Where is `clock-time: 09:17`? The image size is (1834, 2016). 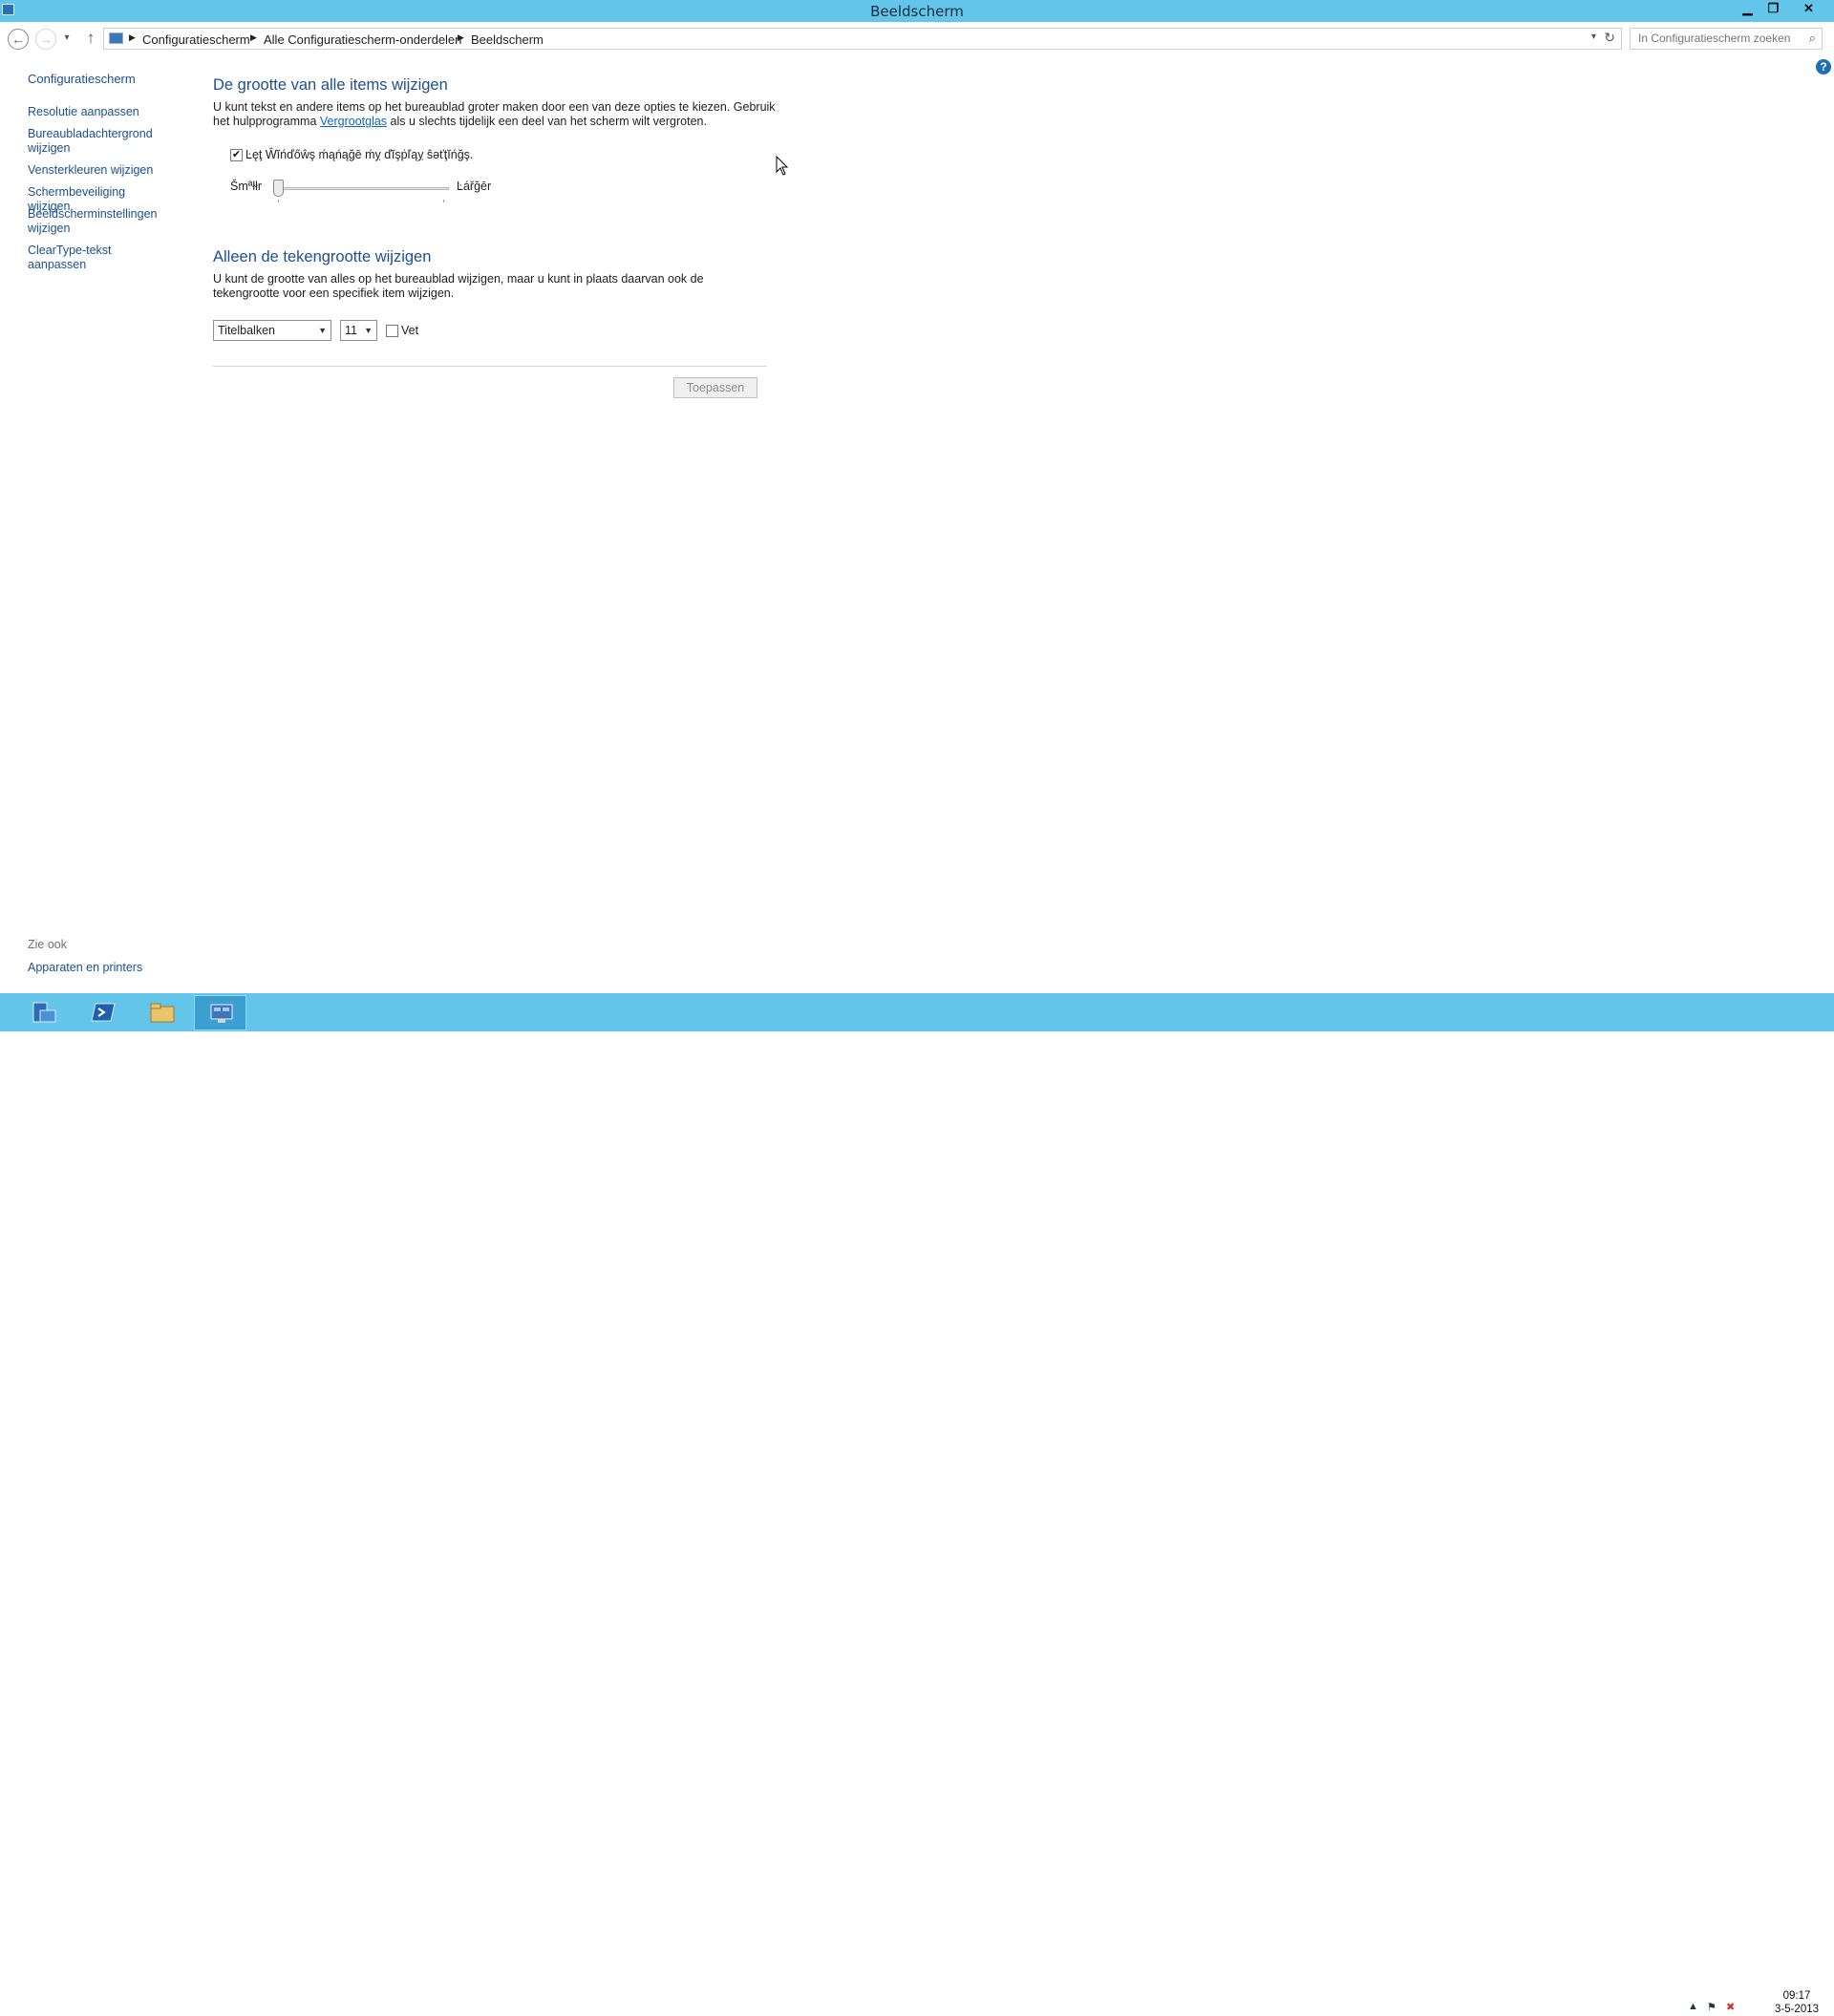
clock-time: 09:17 is located at coordinates (1796, 1996).